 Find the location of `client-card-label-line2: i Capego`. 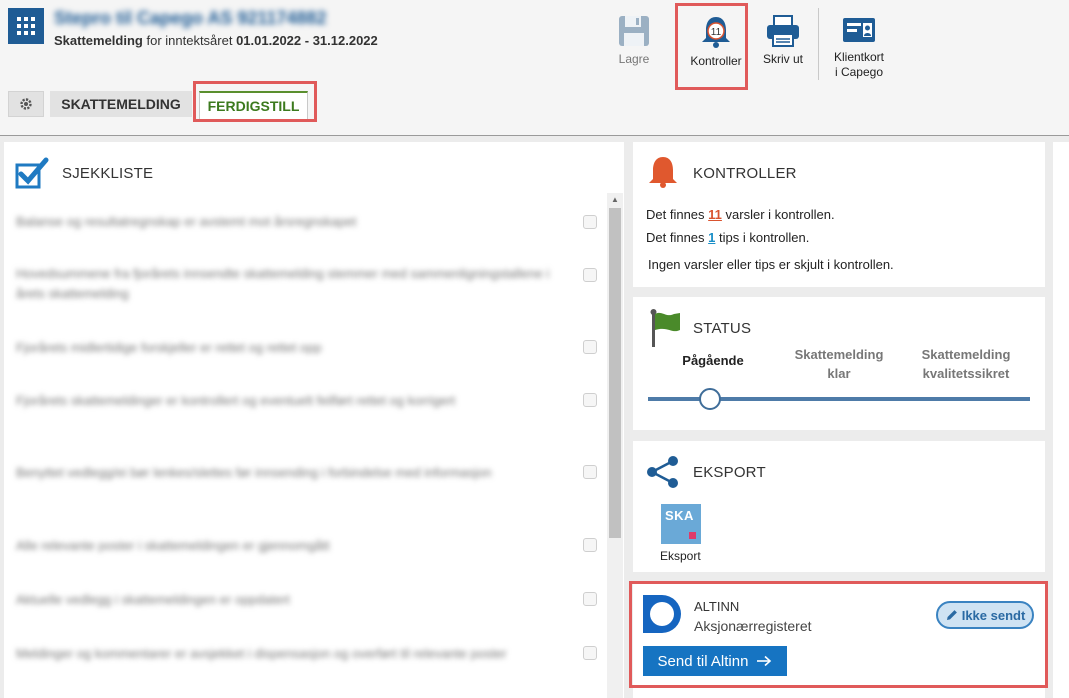

client-card-label-line2: i Capego is located at coordinates (859, 72).